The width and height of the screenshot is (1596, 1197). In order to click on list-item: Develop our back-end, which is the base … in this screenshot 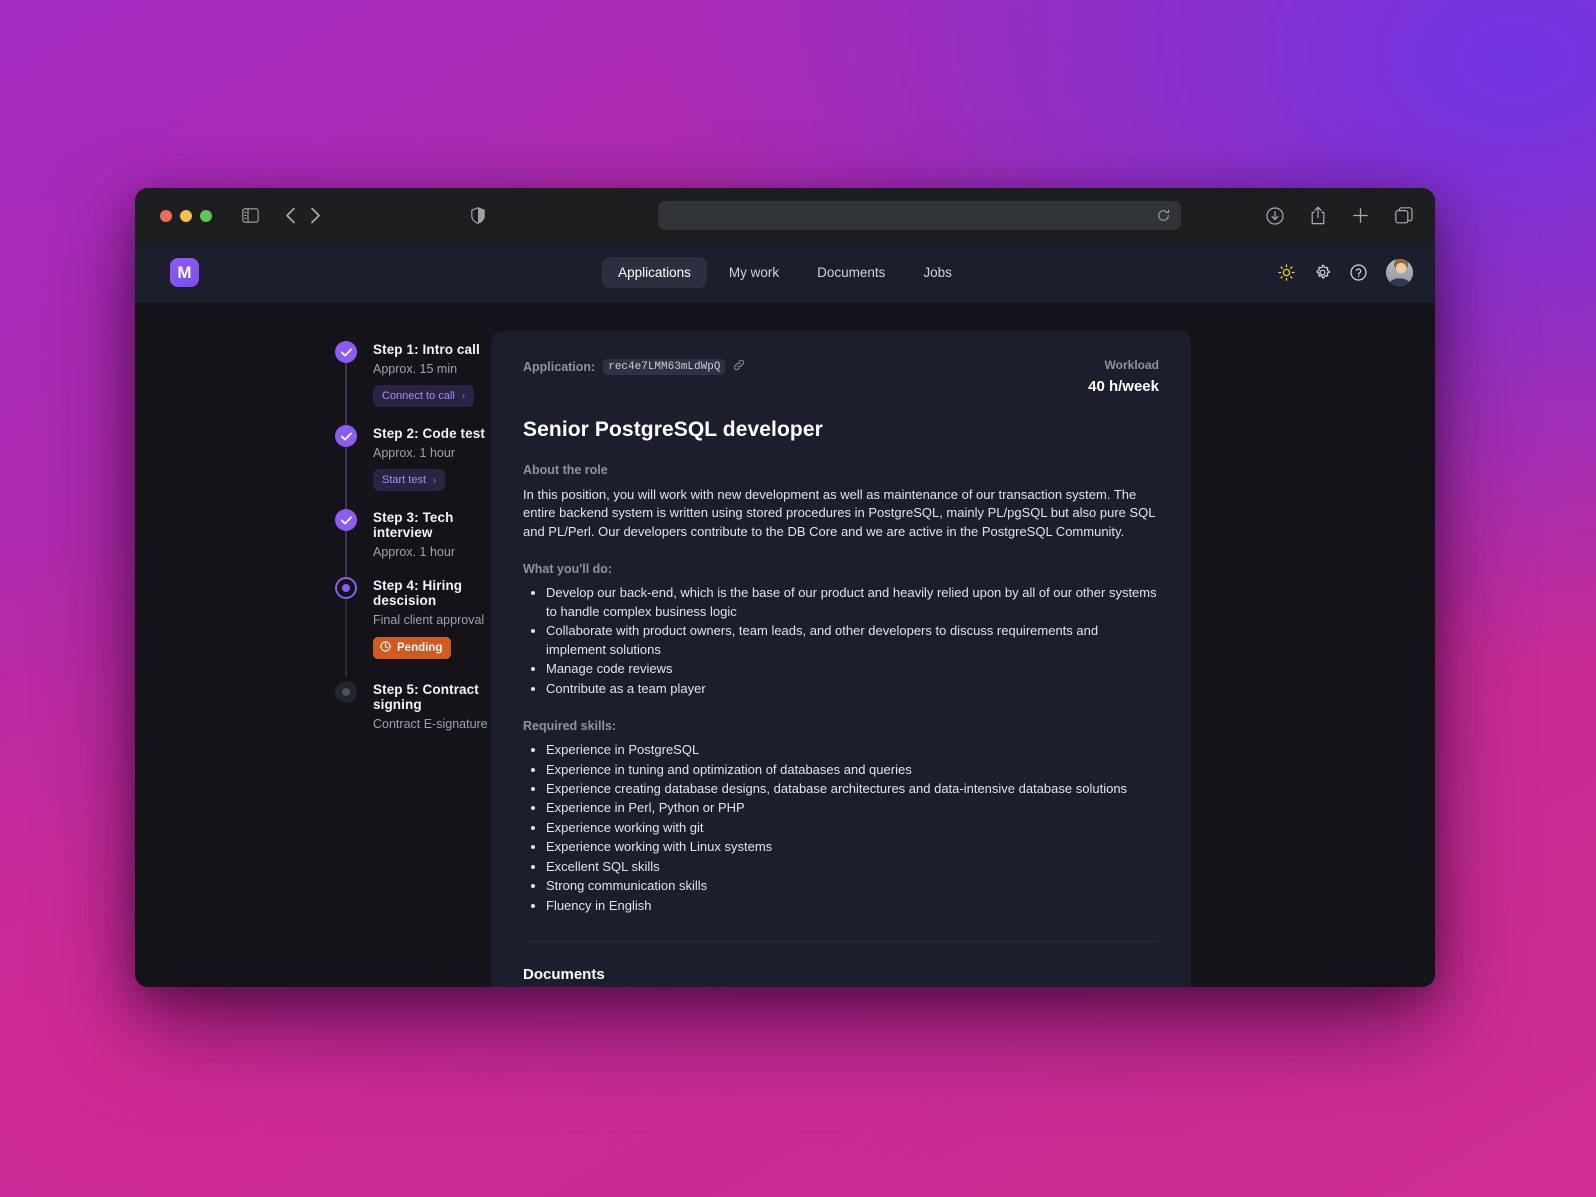, I will do `click(852, 602)`.